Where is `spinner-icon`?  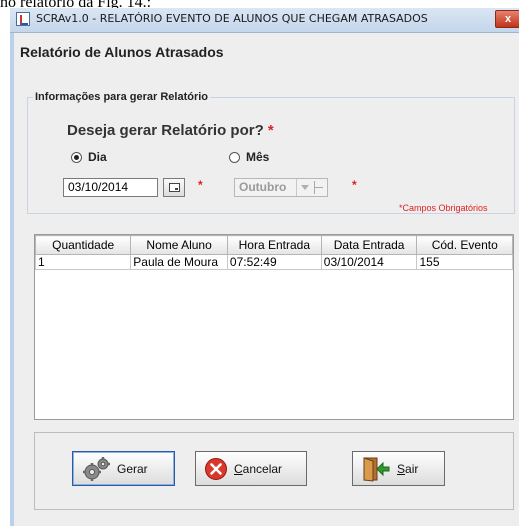
spinner-icon is located at coordinates (319, 187).